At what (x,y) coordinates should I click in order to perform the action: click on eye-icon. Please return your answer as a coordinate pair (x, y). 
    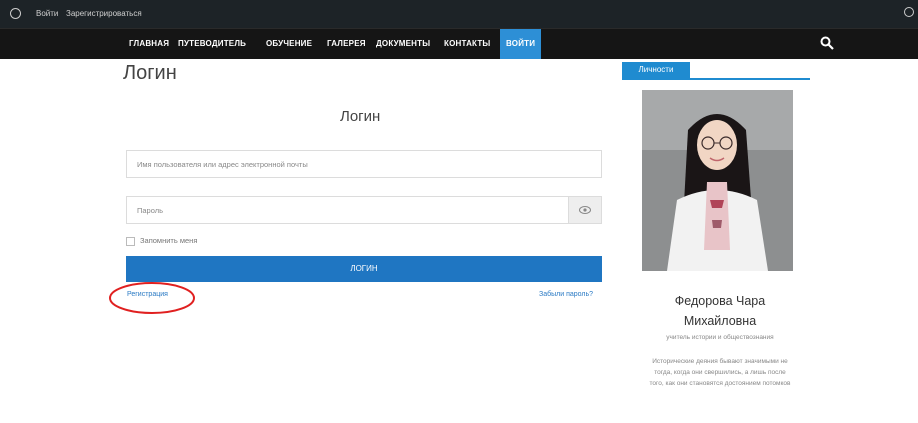
    Looking at the image, I should click on (585, 210).